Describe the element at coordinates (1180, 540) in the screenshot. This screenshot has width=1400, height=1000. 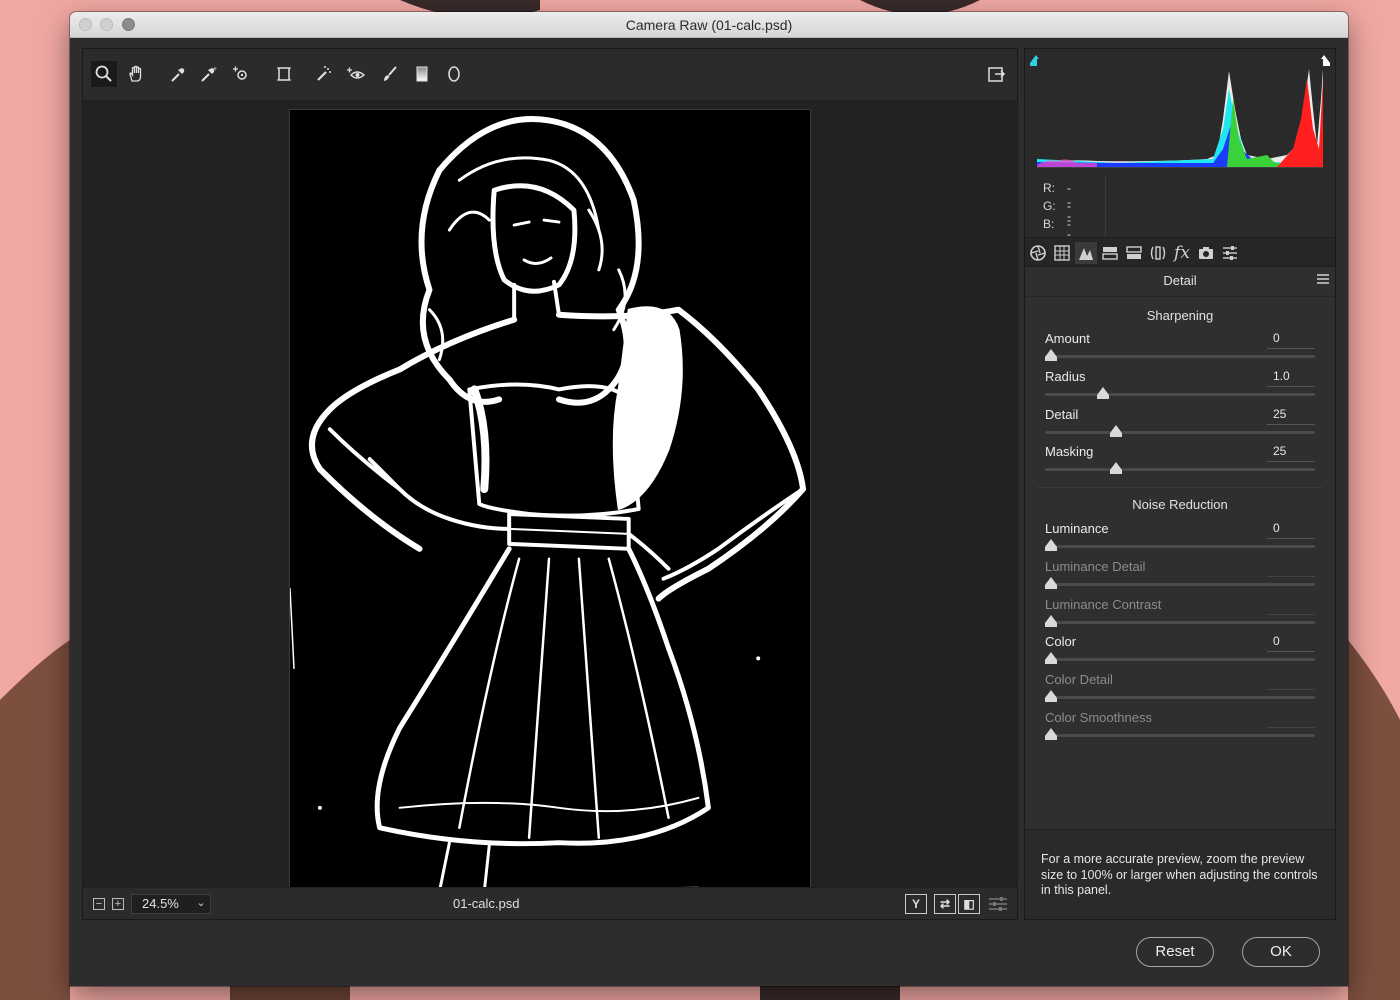
I see `luminance-slider: Luminance 0` at that location.